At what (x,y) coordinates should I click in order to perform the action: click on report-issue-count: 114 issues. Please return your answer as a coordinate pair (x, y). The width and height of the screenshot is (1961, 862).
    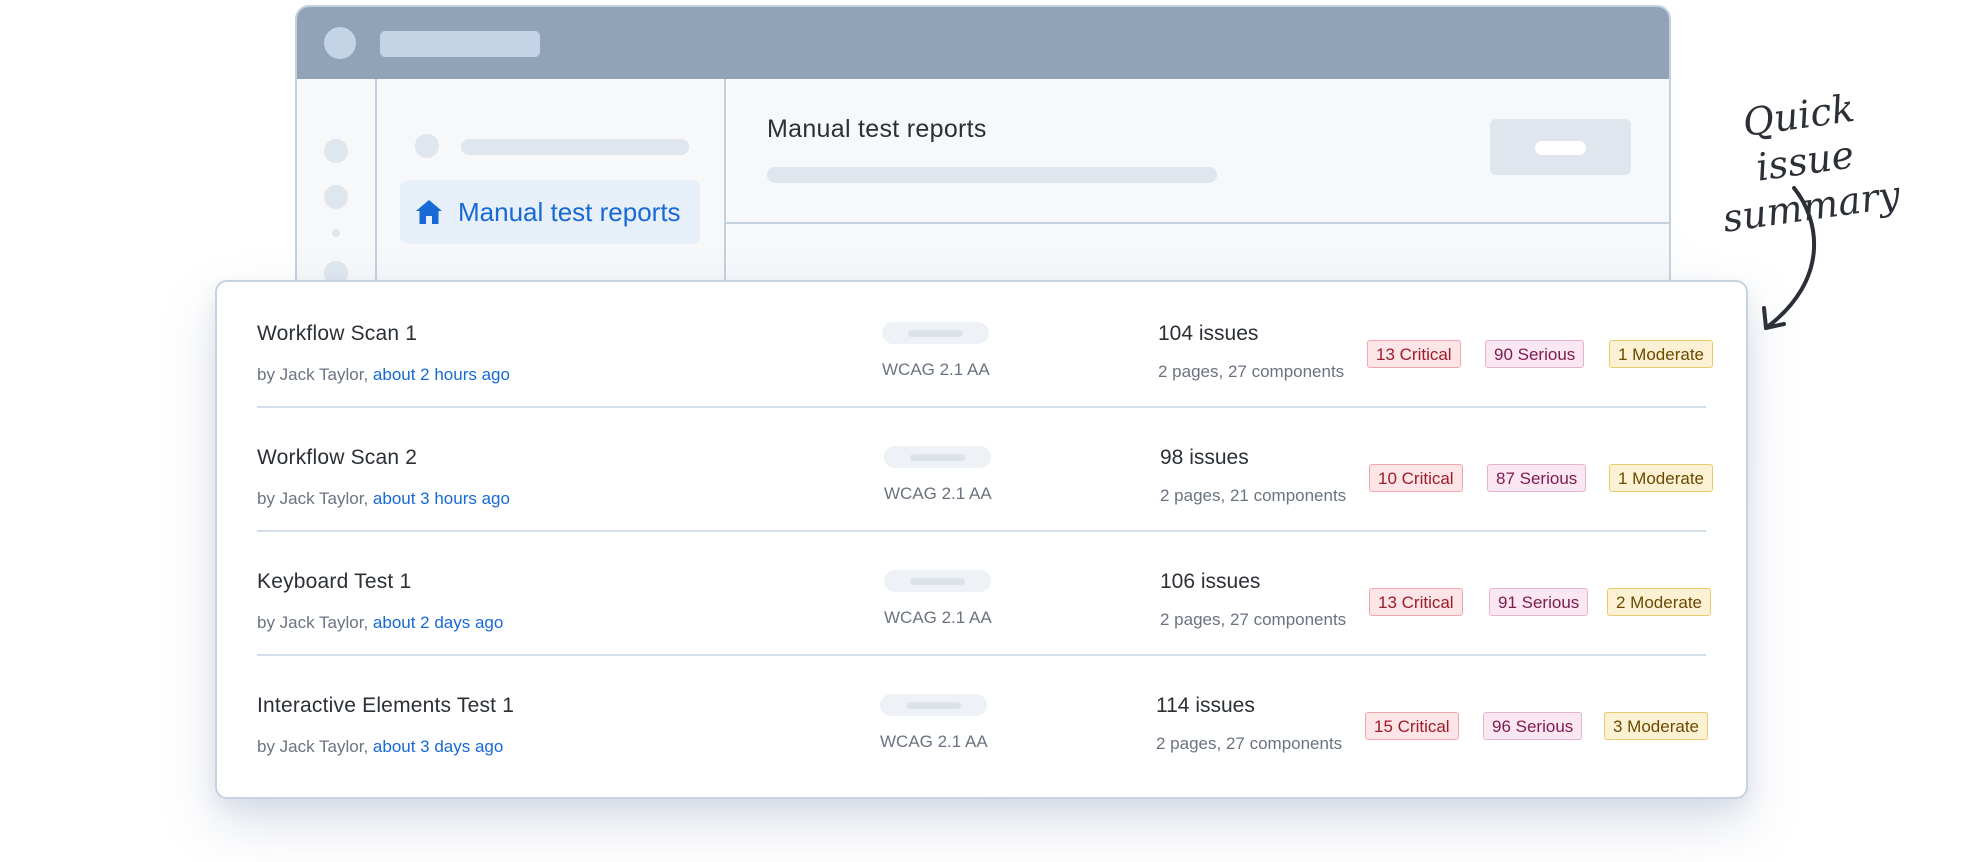
    Looking at the image, I should click on (1205, 705).